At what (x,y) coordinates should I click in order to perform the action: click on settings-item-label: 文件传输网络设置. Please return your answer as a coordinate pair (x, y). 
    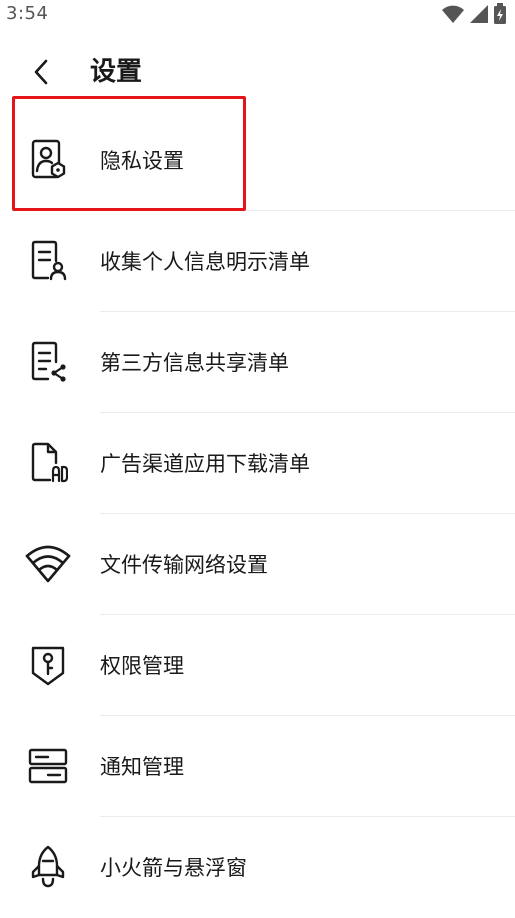
    Looking at the image, I should click on (184, 565).